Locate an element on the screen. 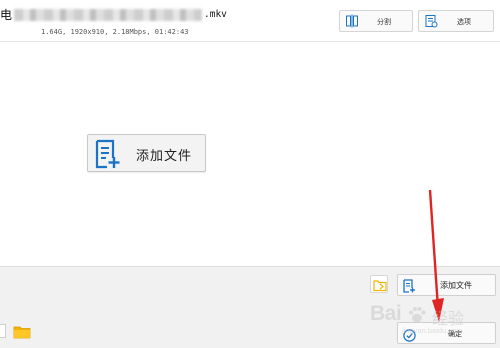 The height and width of the screenshot is (348, 500). output-format-button is located at coordinates (3, 331).